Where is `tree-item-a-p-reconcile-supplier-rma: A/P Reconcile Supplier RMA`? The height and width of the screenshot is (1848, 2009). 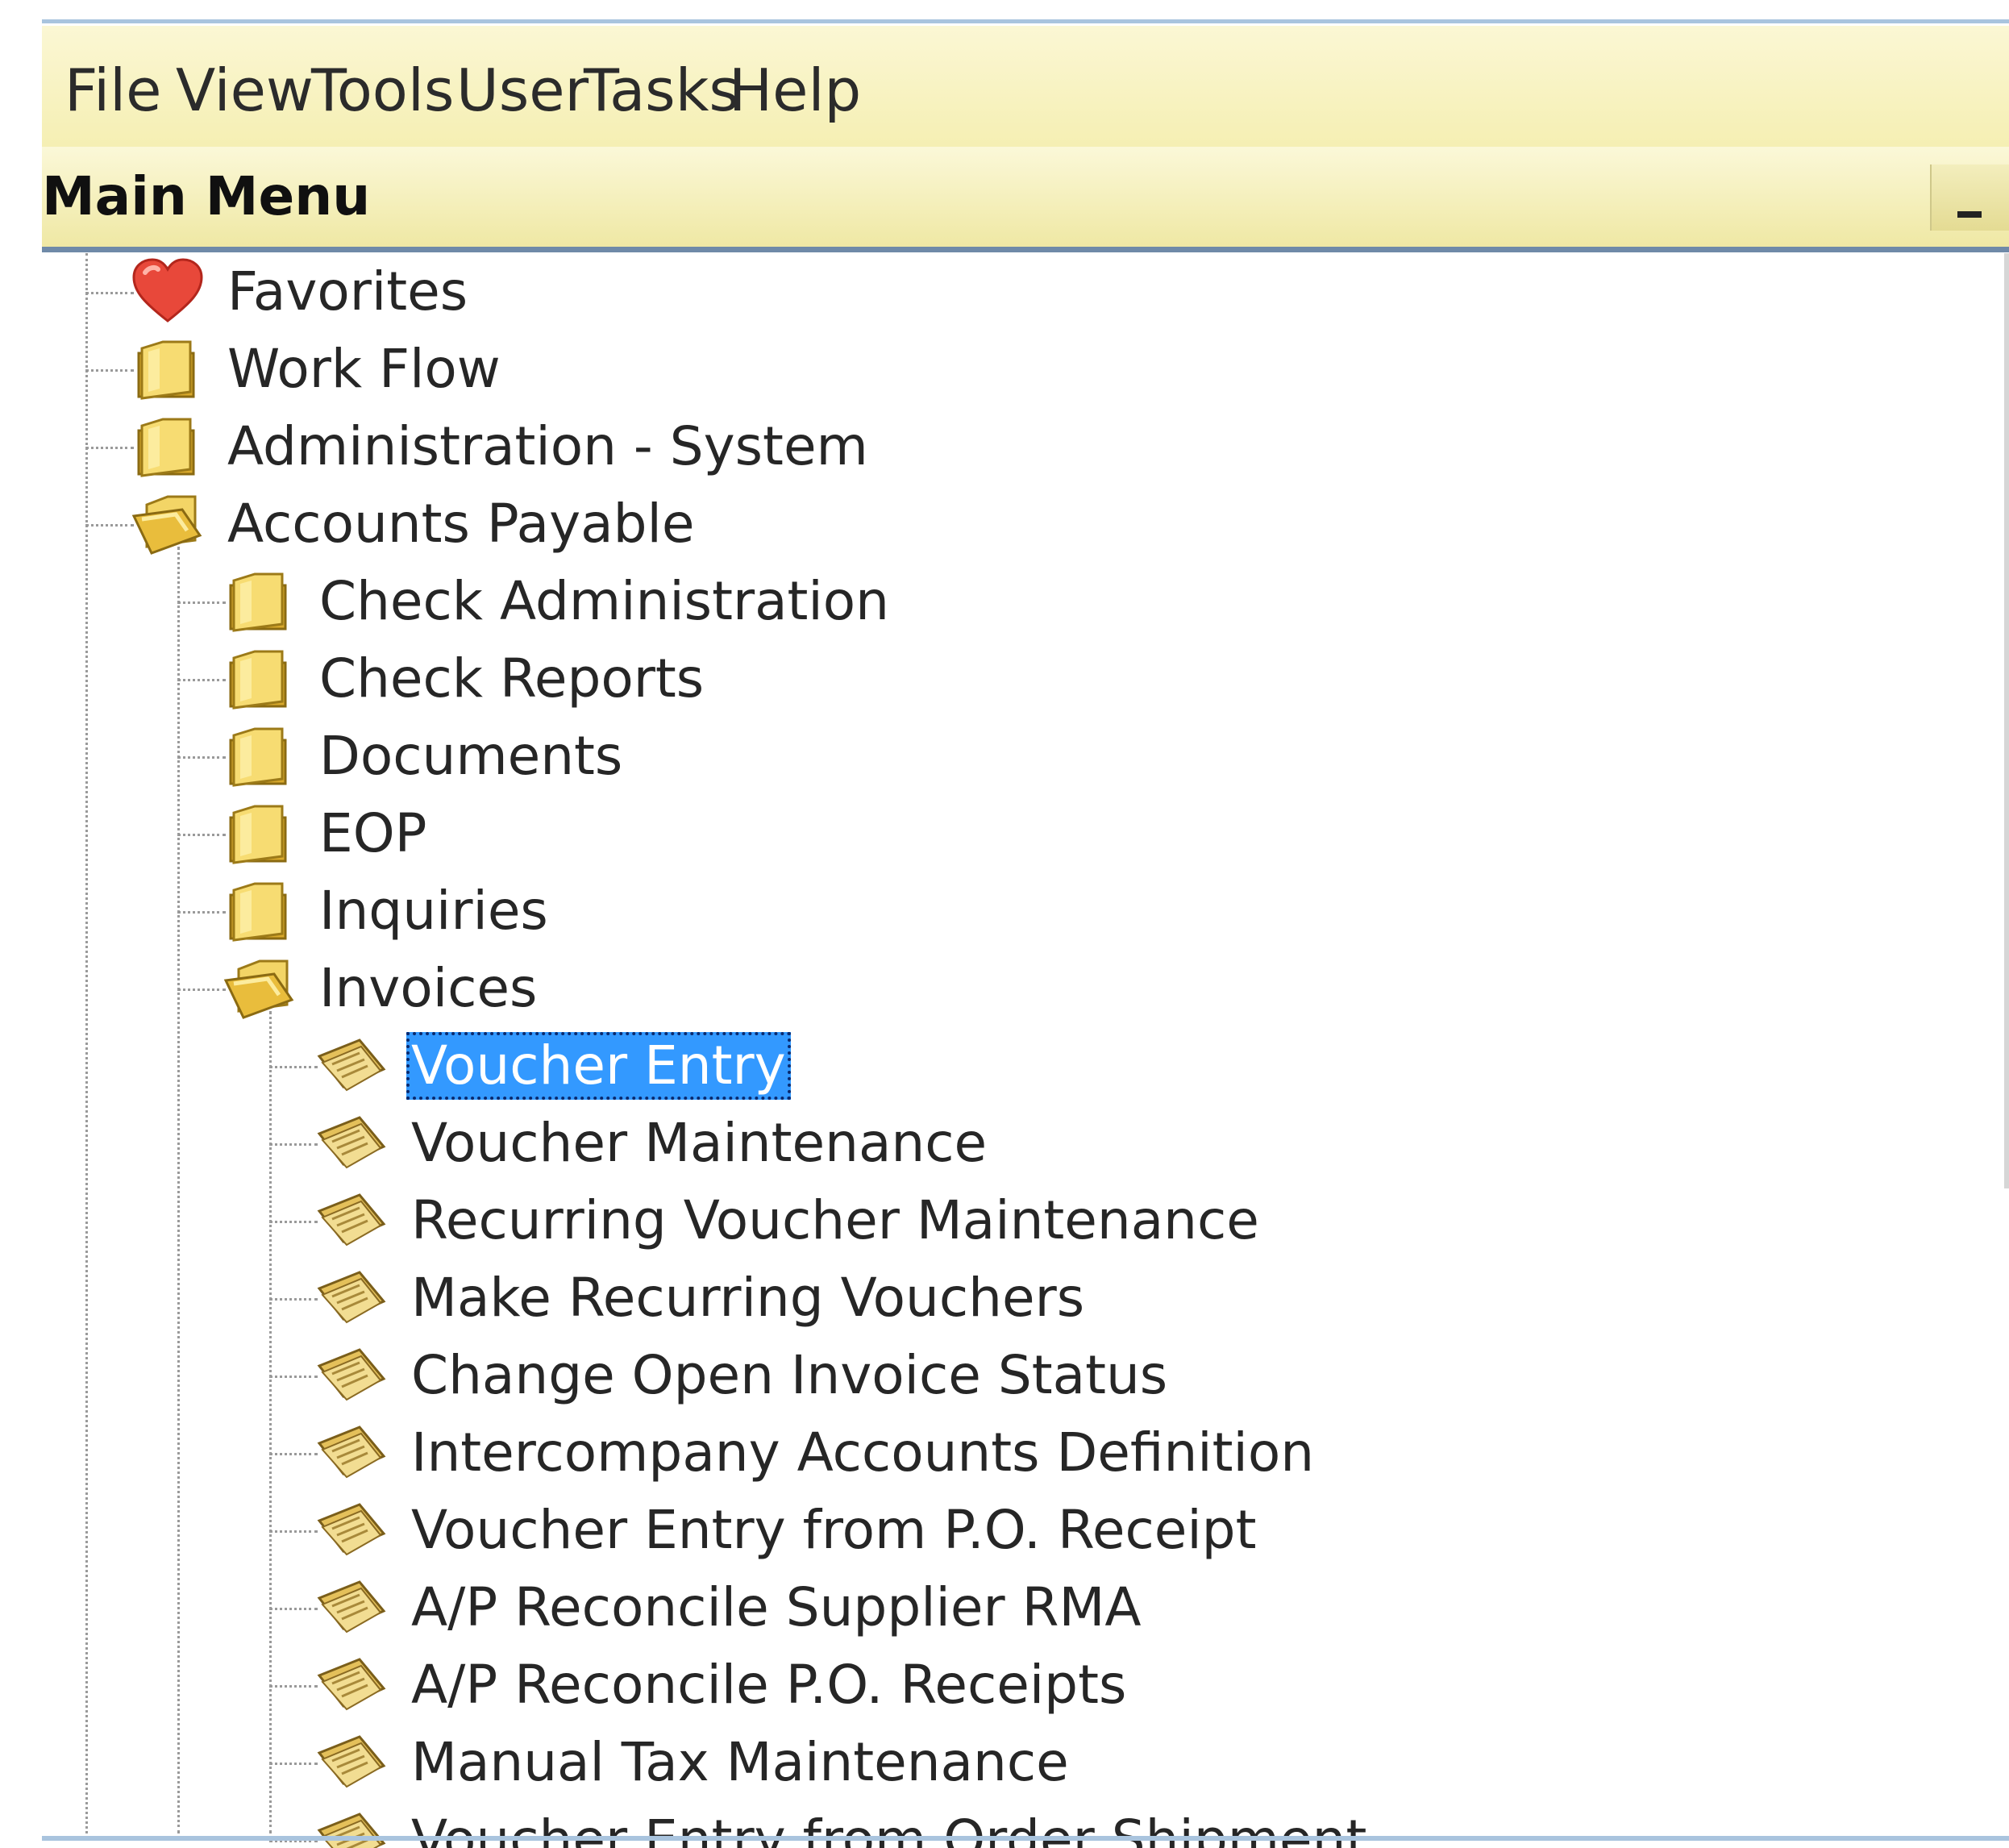 tree-item-a-p-reconcile-supplier-rma: A/P Reconcile Supplier RMA is located at coordinates (730, 1607).